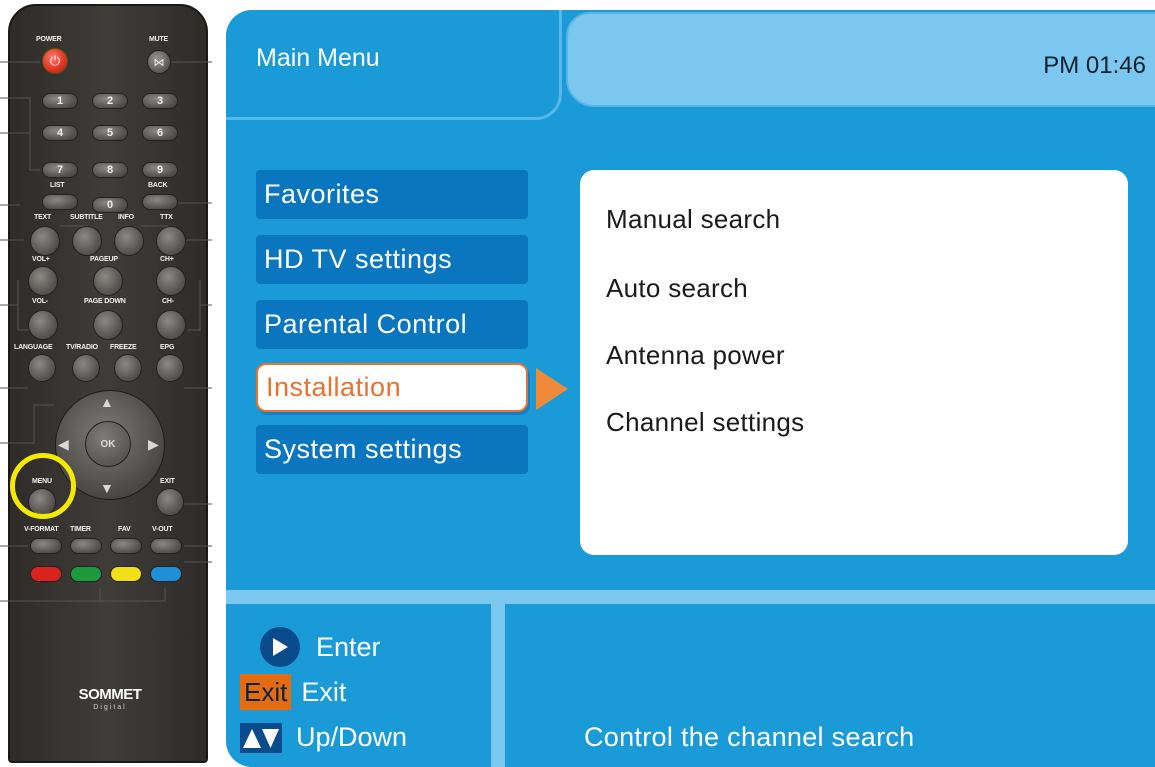 This screenshot has width=1155, height=767. What do you see at coordinates (166, 574) in the screenshot?
I see `blue-button` at bounding box center [166, 574].